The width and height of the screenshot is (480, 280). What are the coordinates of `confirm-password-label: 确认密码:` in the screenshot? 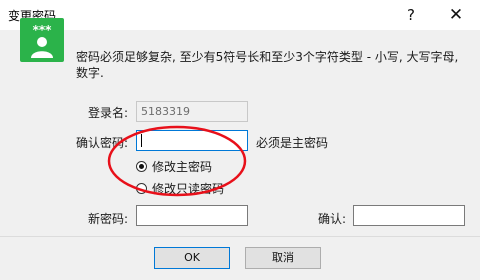 It's located at (102, 143).